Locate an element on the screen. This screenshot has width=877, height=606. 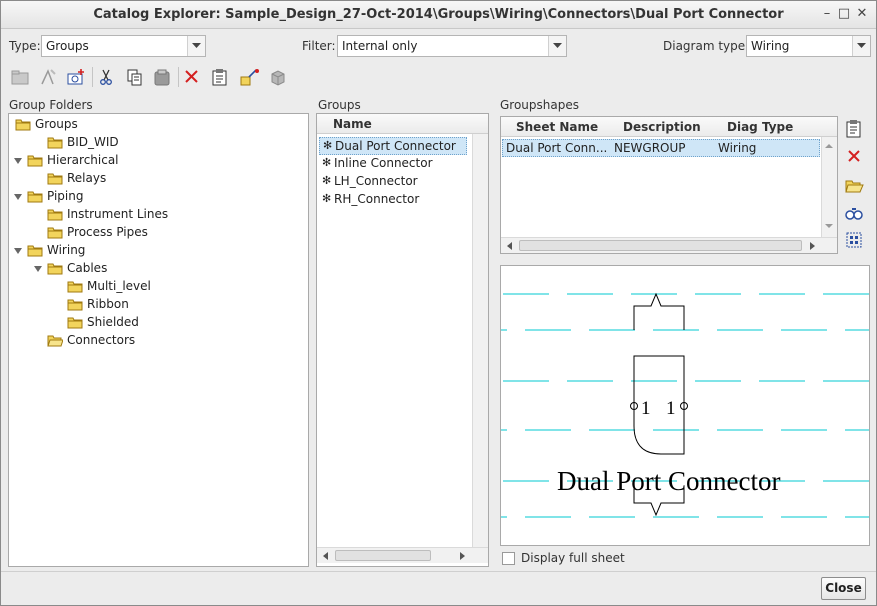
top-port-shape is located at coordinates (659, 311).